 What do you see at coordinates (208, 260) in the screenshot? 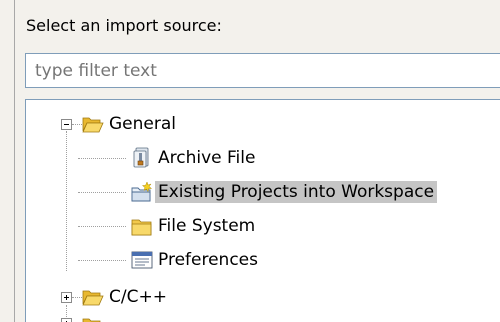
I see `tree-item-label: Preferences` at bounding box center [208, 260].